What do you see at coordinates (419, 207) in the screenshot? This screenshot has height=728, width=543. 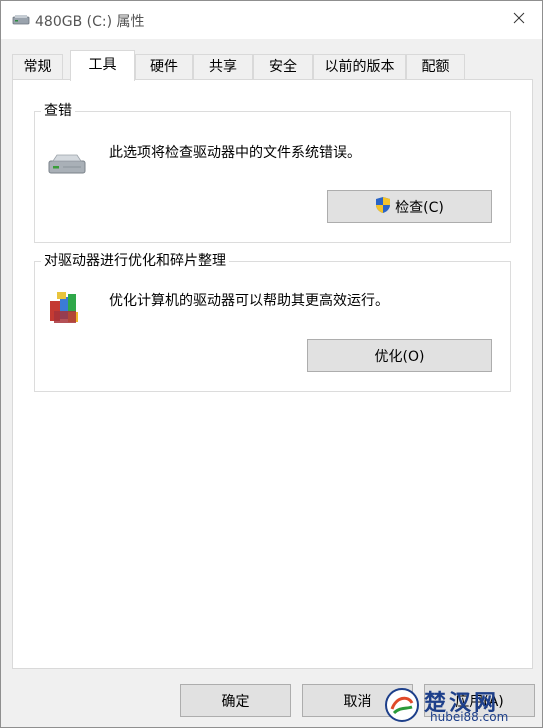 I see `check-button-label: 检查(C)` at bounding box center [419, 207].